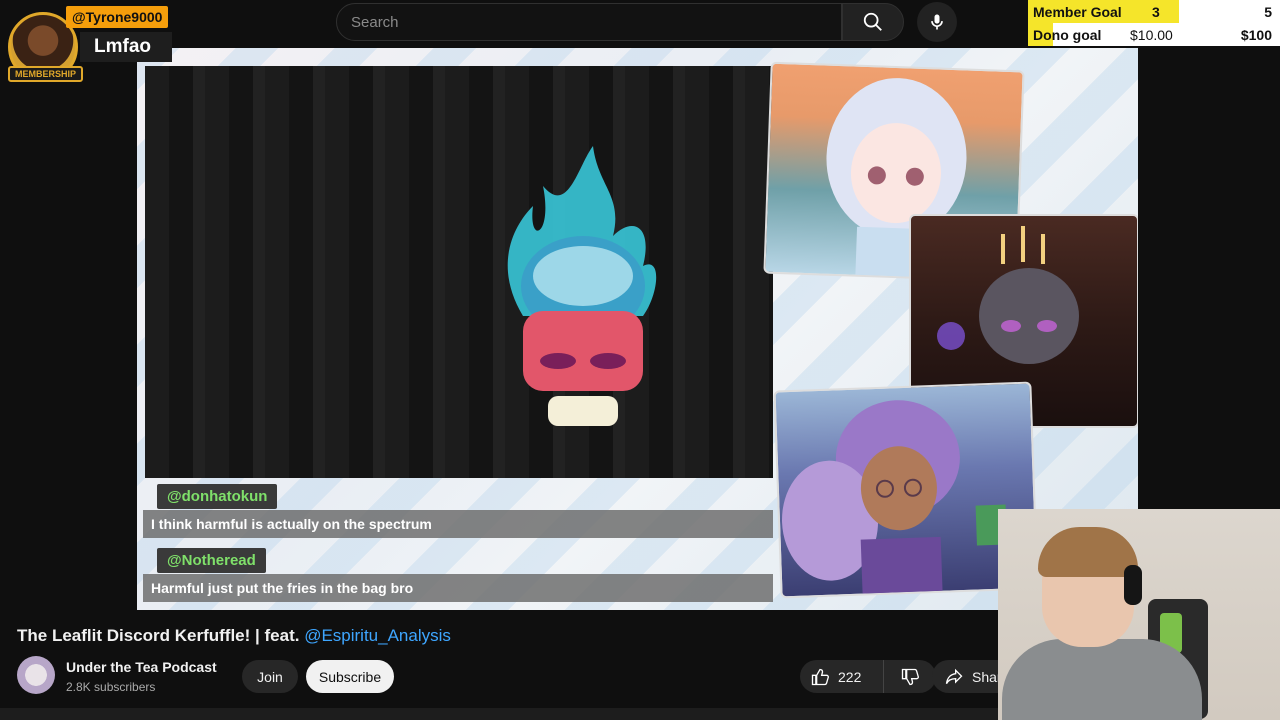  What do you see at coordinates (211, 560) in the screenshot?
I see `chat-username: @Notheread` at bounding box center [211, 560].